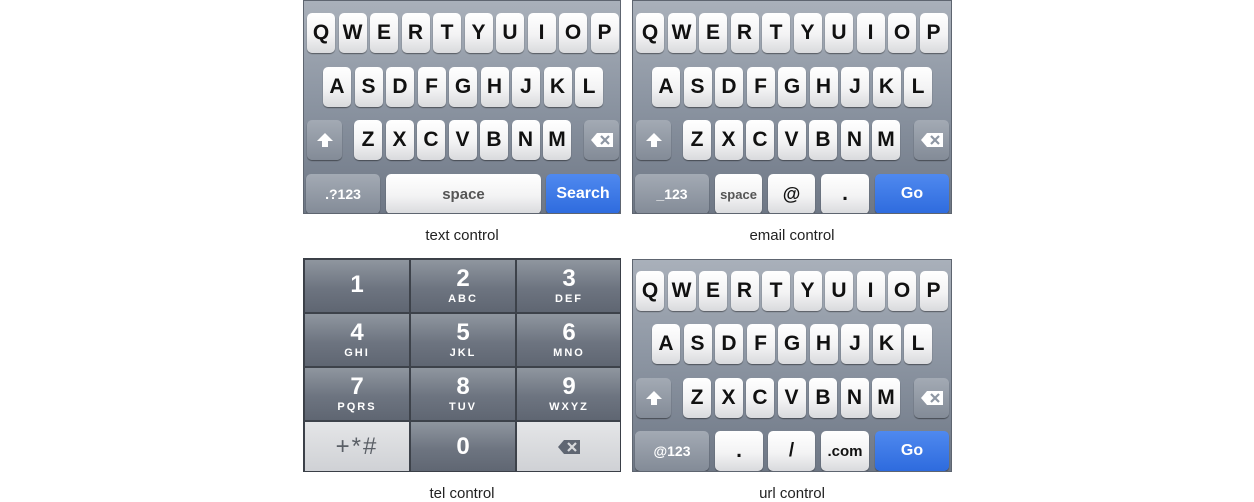  What do you see at coordinates (463, 286) in the screenshot?
I see `tel-key-2: 2 ABC` at bounding box center [463, 286].